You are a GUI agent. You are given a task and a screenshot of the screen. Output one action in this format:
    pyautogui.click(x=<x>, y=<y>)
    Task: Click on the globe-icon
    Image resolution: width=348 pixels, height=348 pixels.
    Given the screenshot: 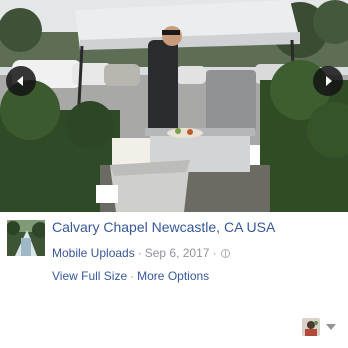 What is the action you would take?
    pyautogui.click(x=226, y=253)
    